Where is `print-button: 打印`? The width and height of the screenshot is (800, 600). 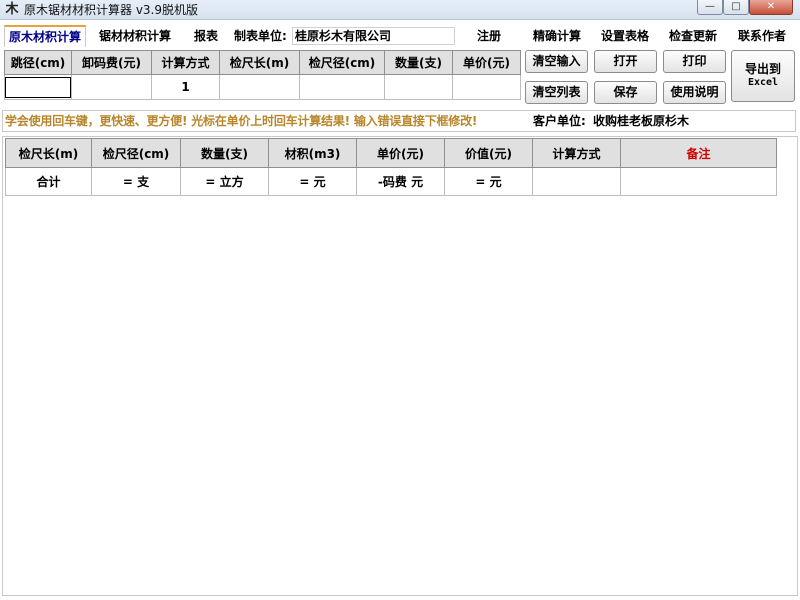
print-button: 打印 is located at coordinates (694, 61).